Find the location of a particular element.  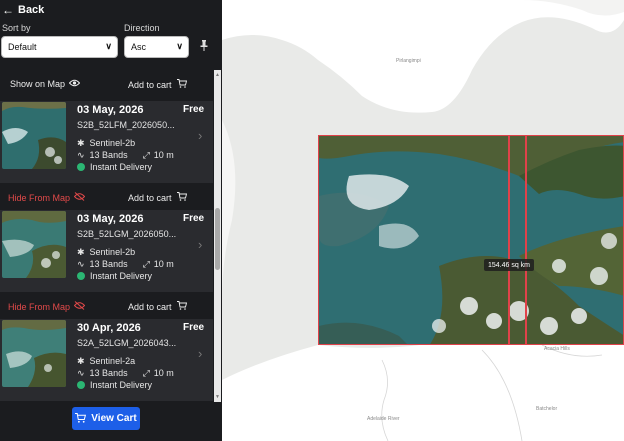

show-on-map-button: Show on Map is located at coordinates (45, 84).